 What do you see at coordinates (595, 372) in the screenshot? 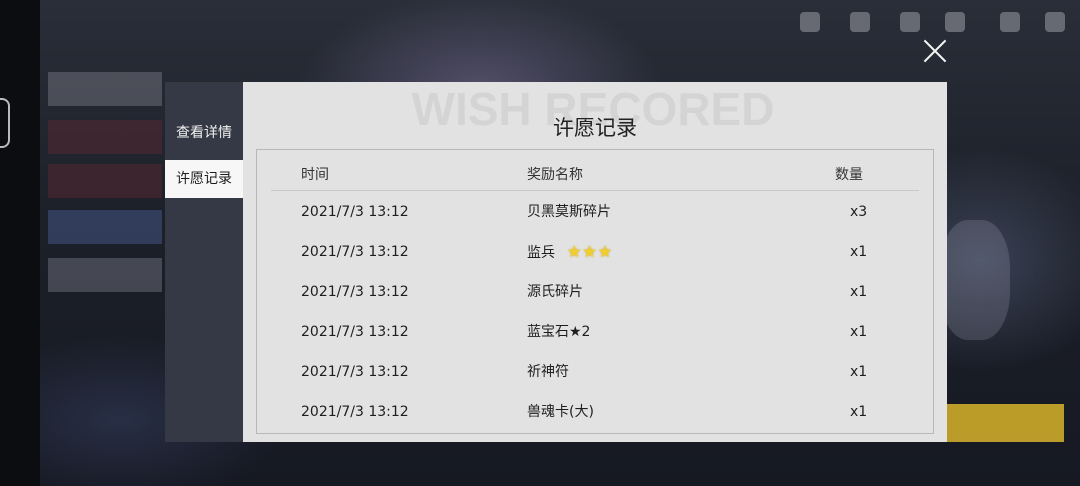
I see `table-row: 2021/7/3 13:12 祈神符 x1` at bounding box center [595, 372].